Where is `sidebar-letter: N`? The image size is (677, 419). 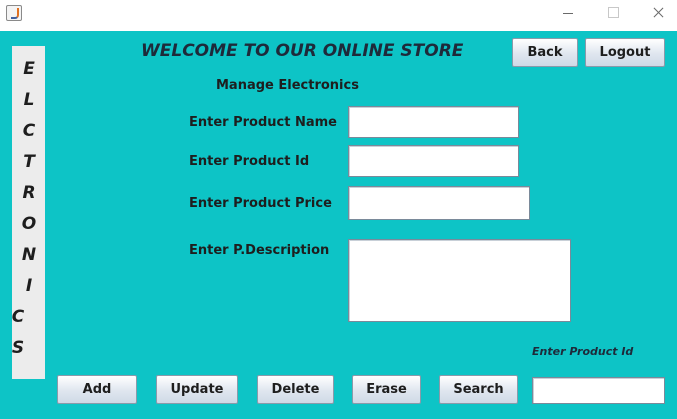
sidebar-letter: N is located at coordinates (29, 255).